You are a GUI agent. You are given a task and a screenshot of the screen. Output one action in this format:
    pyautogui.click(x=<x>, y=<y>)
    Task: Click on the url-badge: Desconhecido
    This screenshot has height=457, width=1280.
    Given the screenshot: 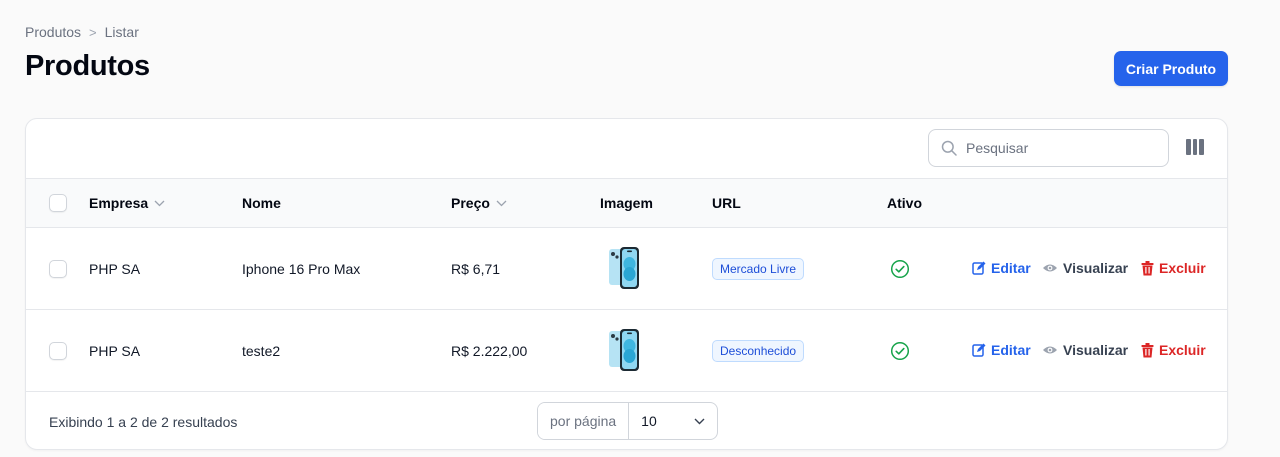 What is the action you would take?
    pyautogui.click(x=758, y=351)
    